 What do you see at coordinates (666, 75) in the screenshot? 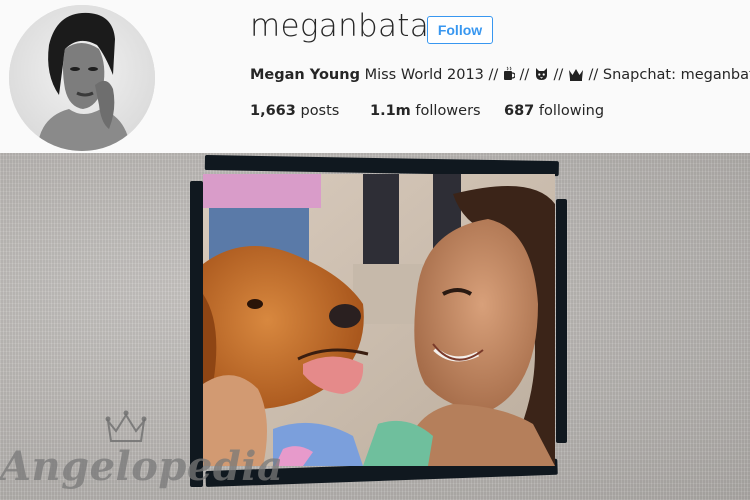
I see `bio-text-snapchat: // Snapchat: meganbata` at bounding box center [666, 75].